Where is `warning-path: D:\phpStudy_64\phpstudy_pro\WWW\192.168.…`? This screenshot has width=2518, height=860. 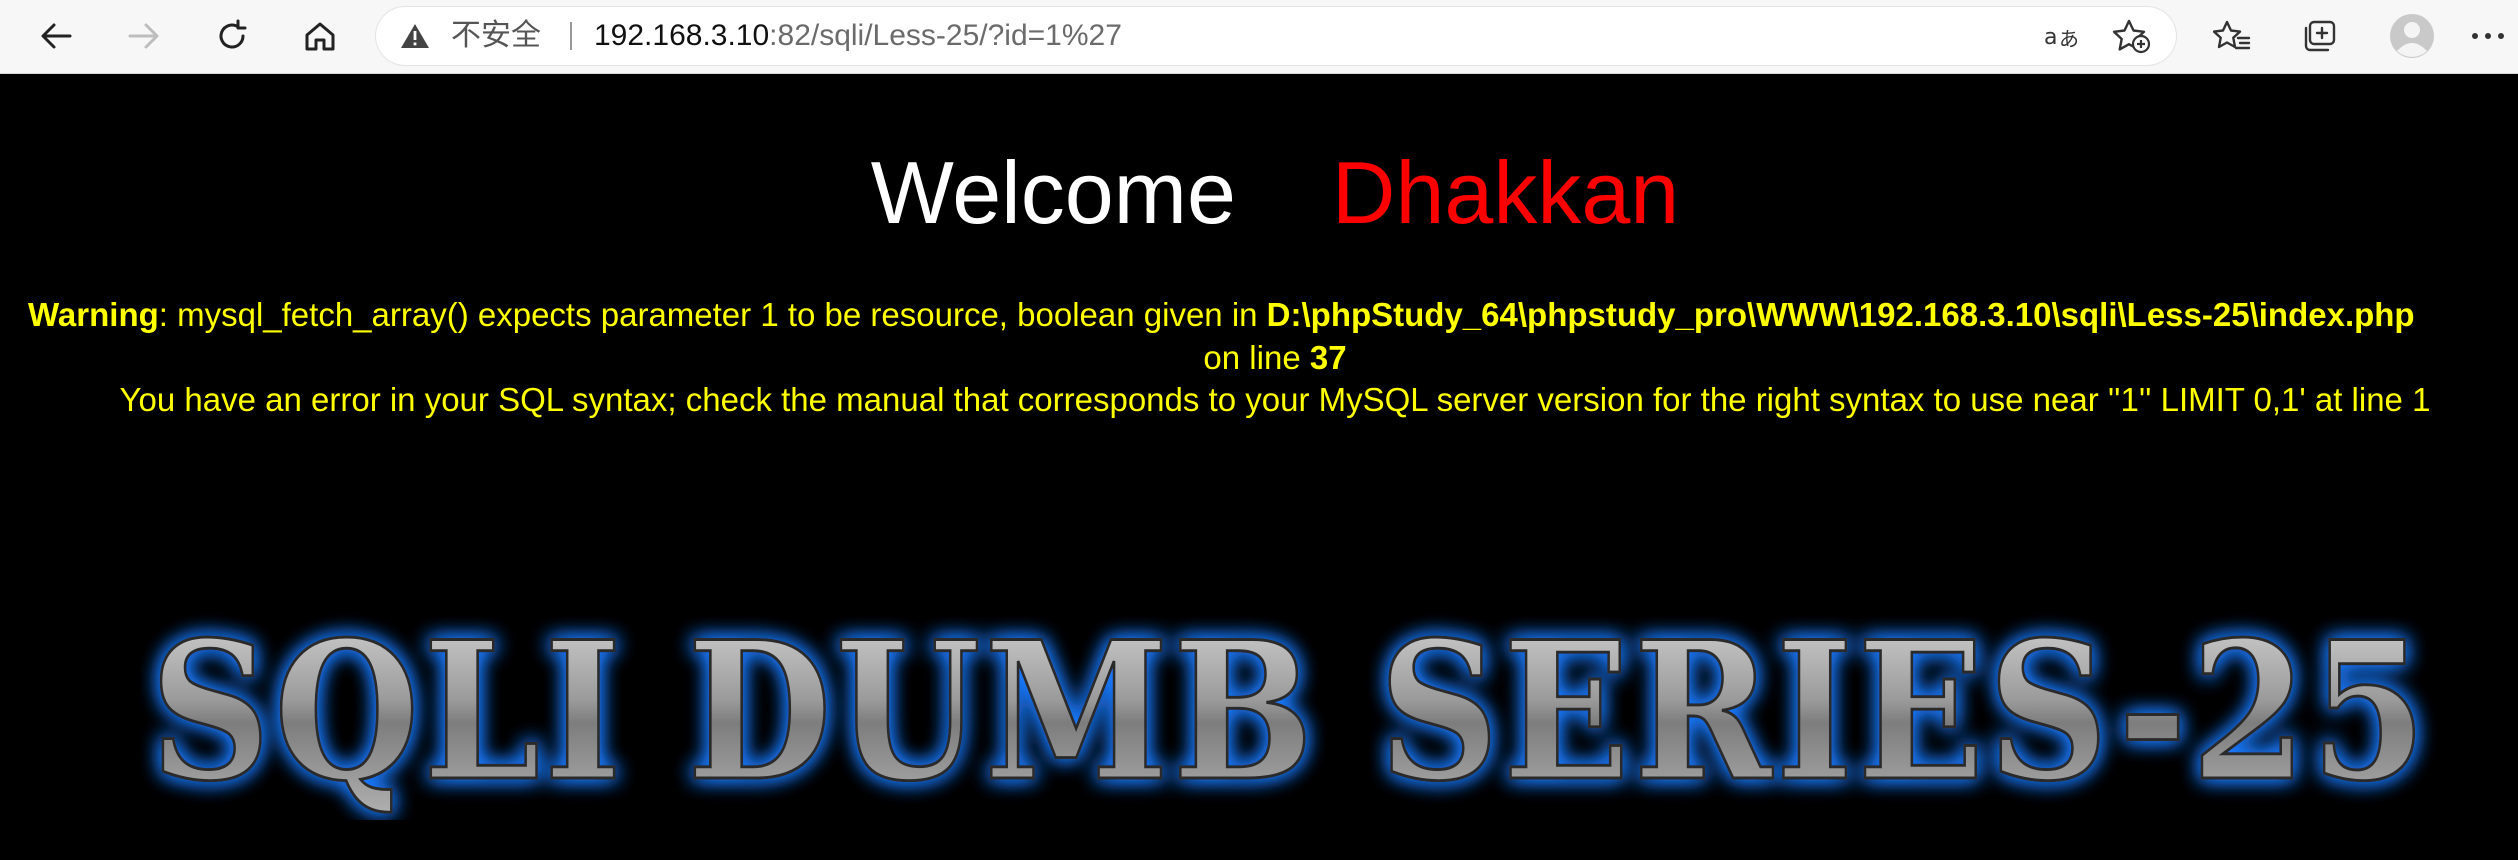 warning-path: D:\phpStudy_64\phpstudy_pro\WWW\192.168.… is located at coordinates (1840, 314).